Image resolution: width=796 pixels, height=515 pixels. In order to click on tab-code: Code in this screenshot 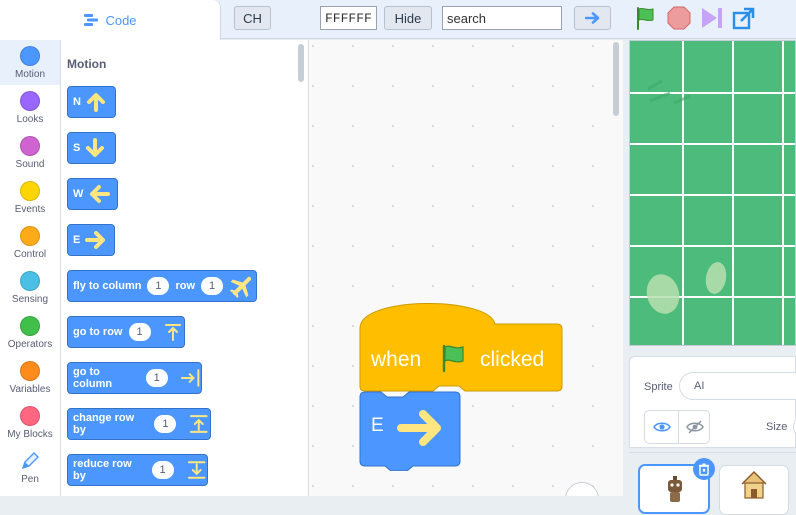, I will do `click(110, 20)`.